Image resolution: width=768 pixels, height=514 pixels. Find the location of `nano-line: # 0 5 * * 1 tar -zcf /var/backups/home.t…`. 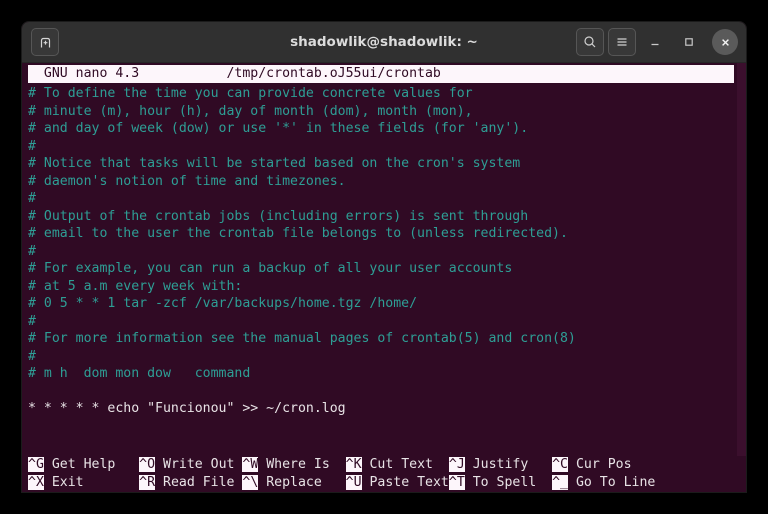

nano-line: # 0 5 * * 1 tar -zcf /var/backups/home.t… is located at coordinates (223, 303).